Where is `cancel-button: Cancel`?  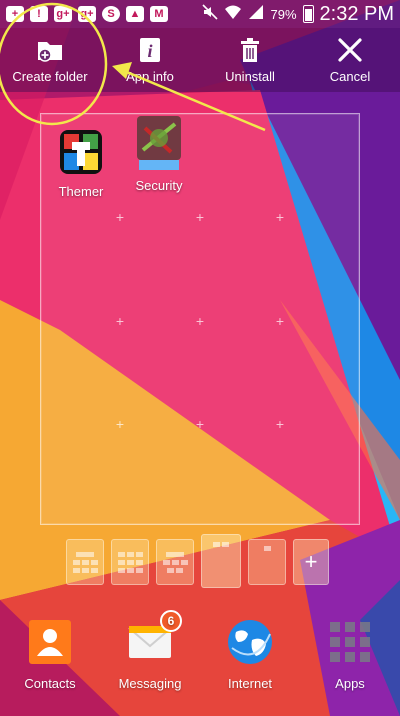 cancel-button: Cancel is located at coordinates (350, 60).